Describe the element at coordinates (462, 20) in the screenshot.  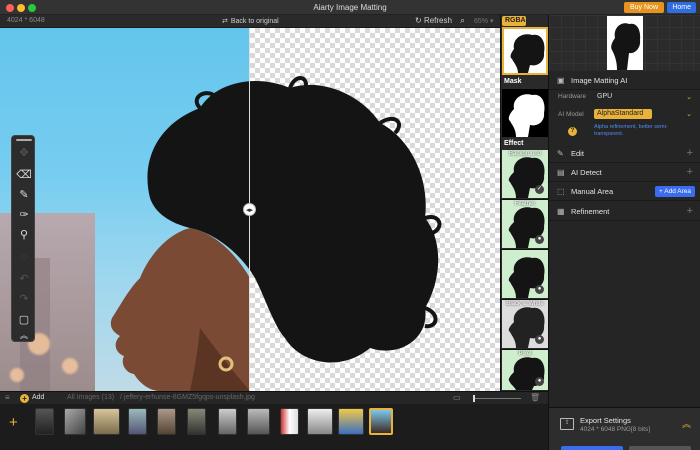
I see `search-icon: ⌕` at that location.